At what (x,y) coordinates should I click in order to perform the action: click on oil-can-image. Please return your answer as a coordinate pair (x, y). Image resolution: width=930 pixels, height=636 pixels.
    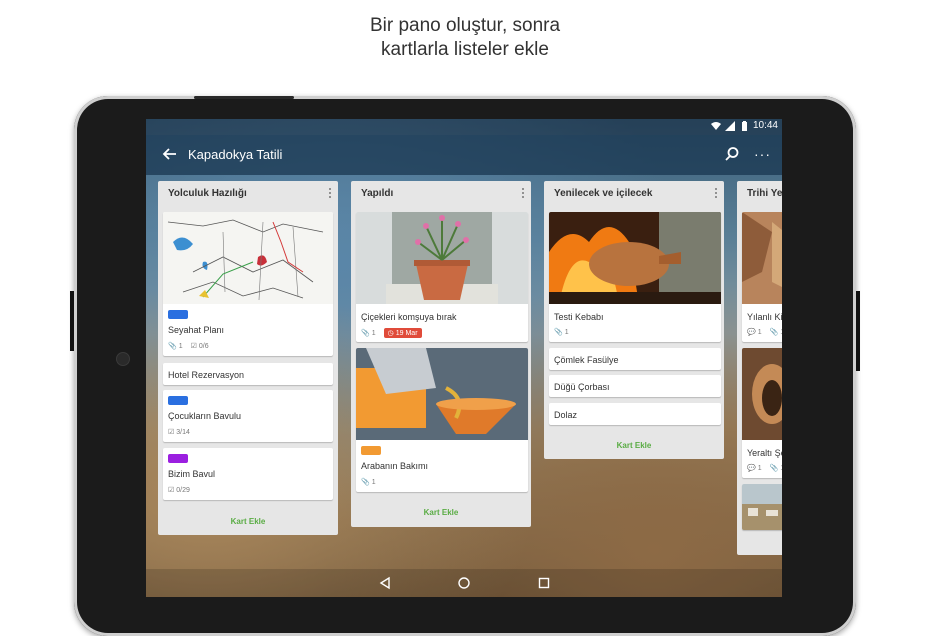
    Looking at the image, I should click on (442, 394).